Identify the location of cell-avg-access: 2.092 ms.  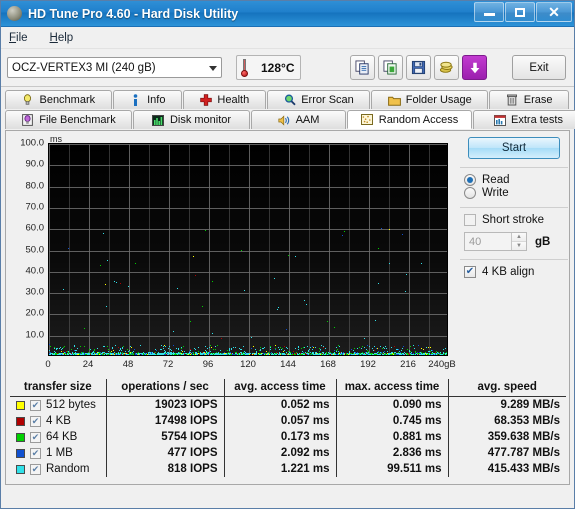
(280, 453).